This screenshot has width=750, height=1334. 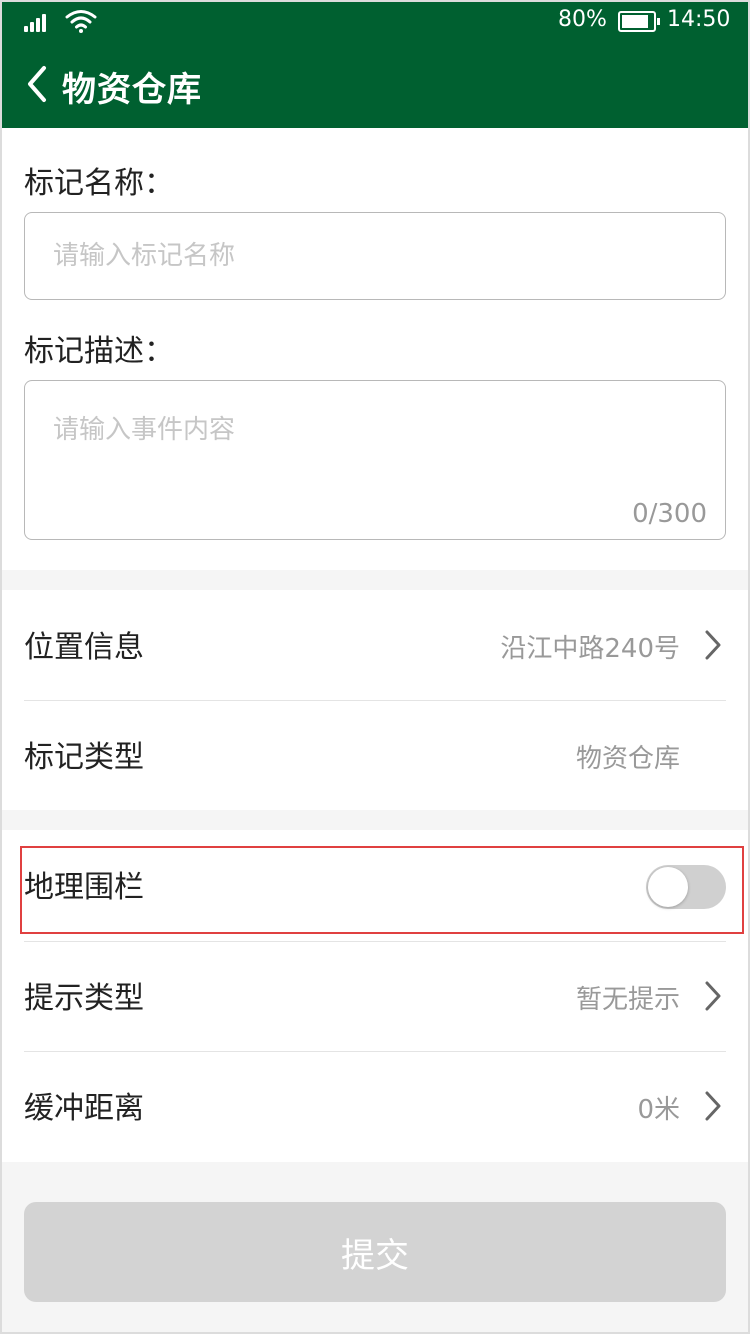 I want to click on geofence-toggle, so click(x=686, y=887).